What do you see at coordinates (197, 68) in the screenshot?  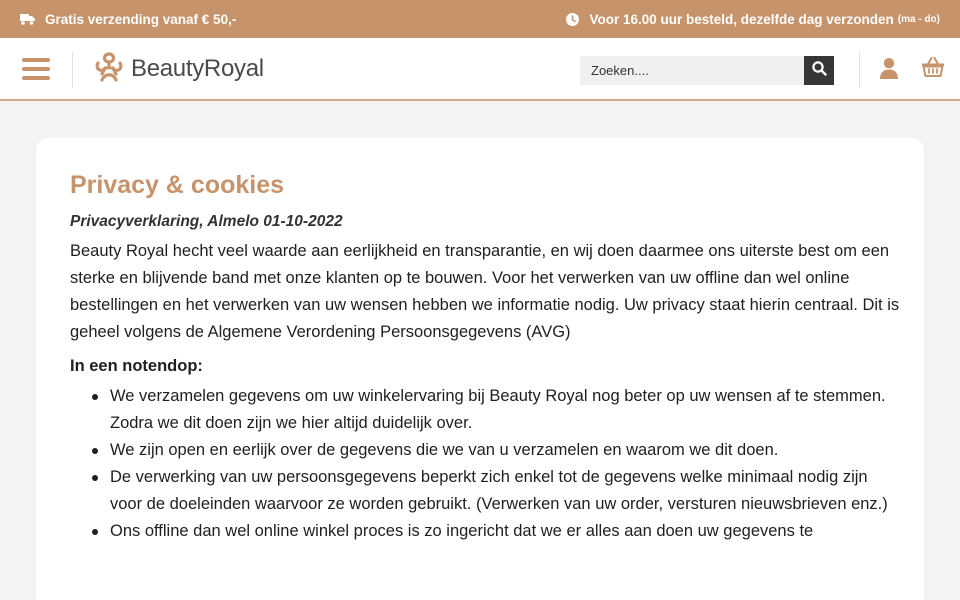 I see `logo-text: BeautyRoyal` at bounding box center [197, 68].